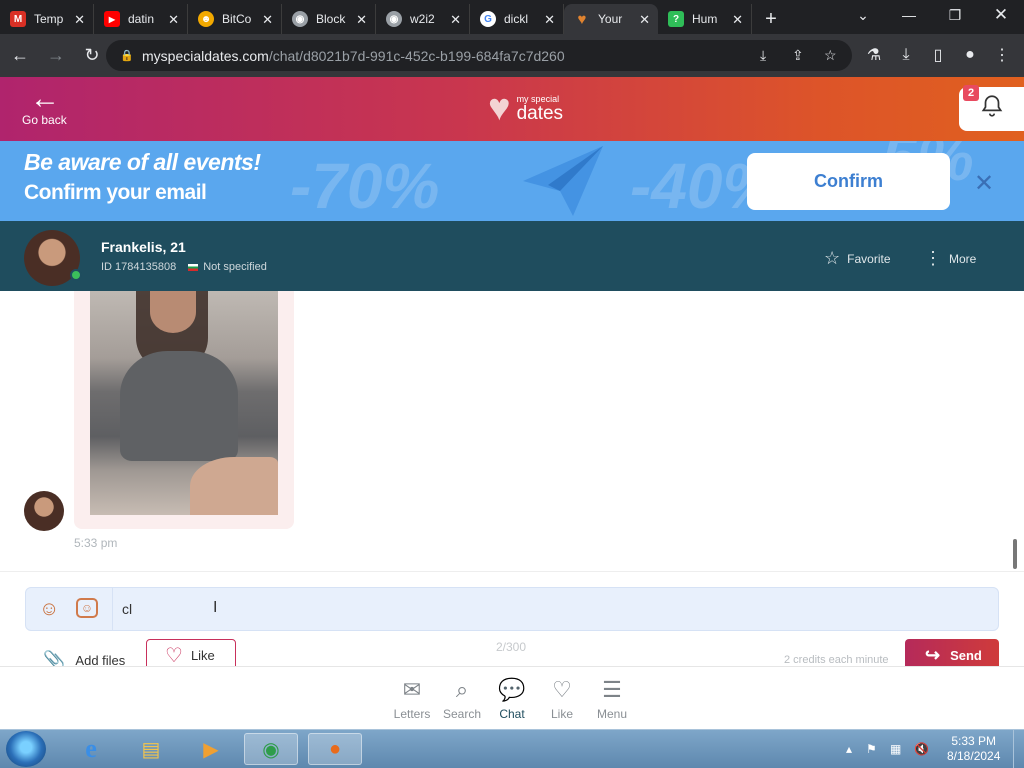 This screenshot has height=768, width=1024. What do you see at coordinates (933, 258) in the screenshot?
I see `more-vertical-icon: ⋮` at bounding box center [933, 258].